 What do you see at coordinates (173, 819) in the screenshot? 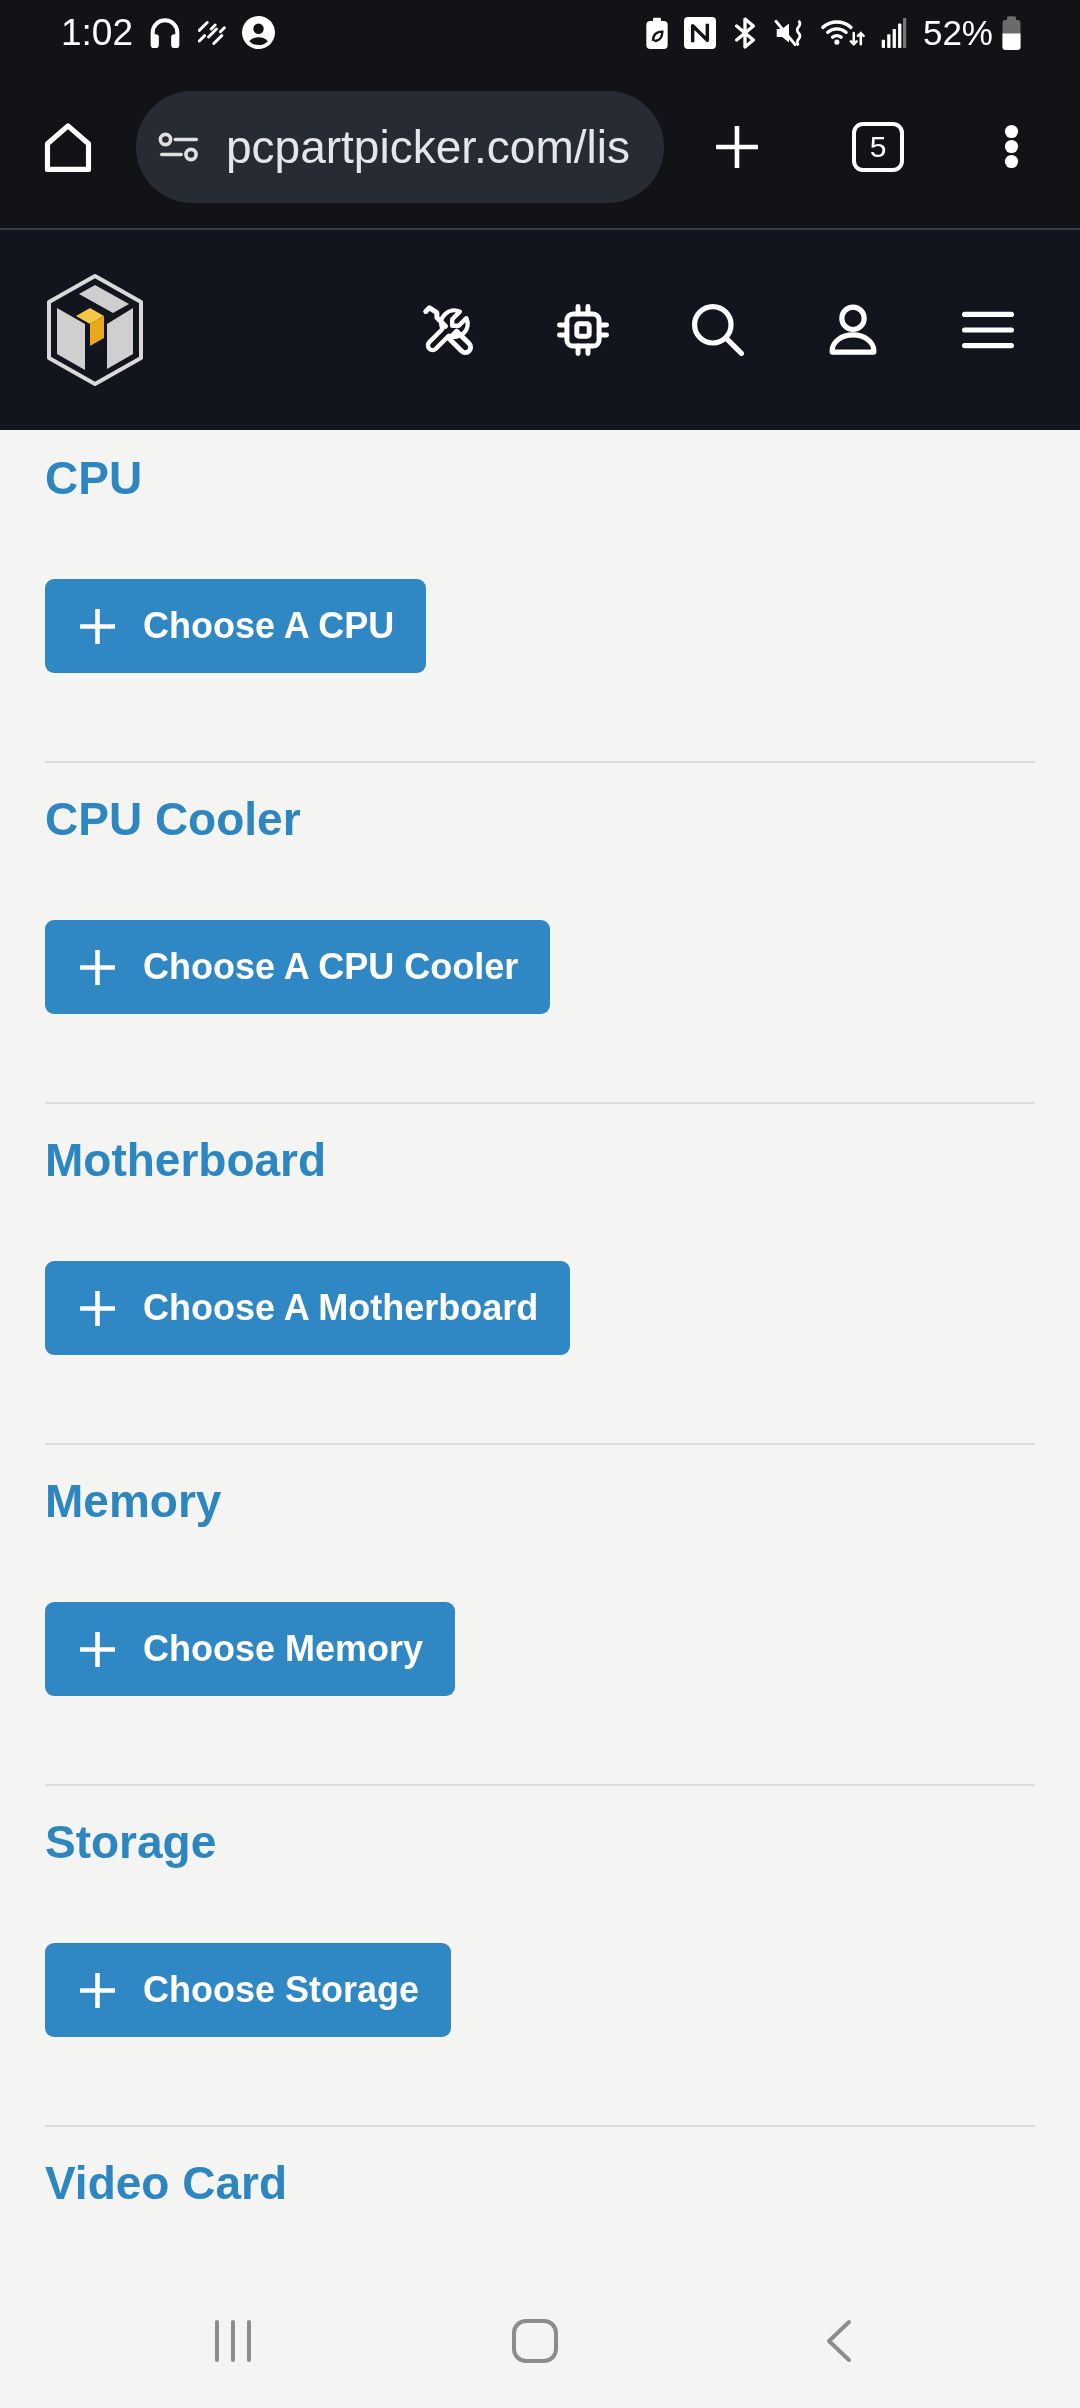
I see `category-link: CPU Cooler` at bounding box center [173, 819].